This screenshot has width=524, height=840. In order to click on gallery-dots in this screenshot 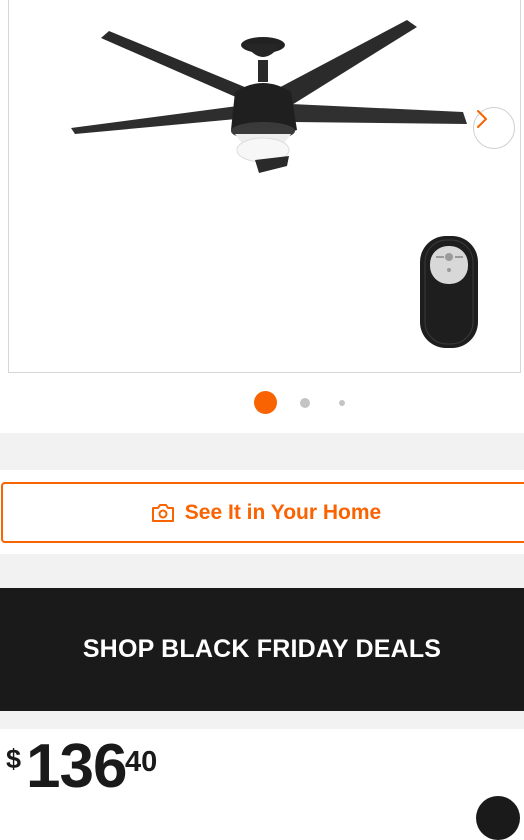, I will do `click(262, 402)`.